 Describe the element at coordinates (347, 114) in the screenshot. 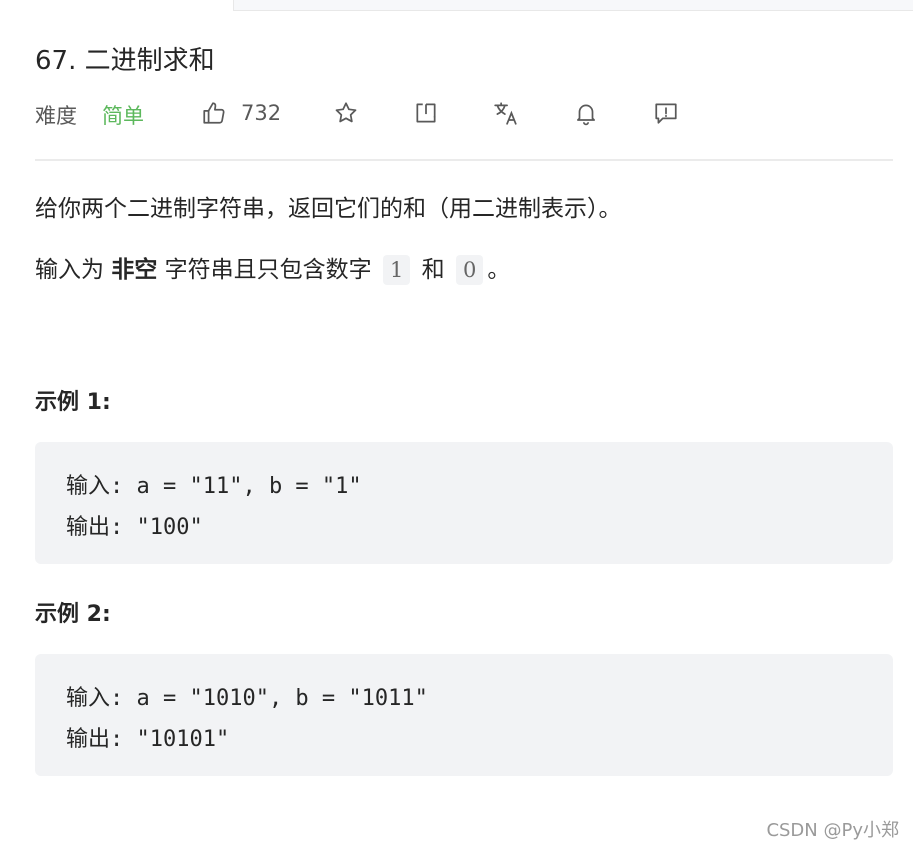

I see `star-icon` at that location.